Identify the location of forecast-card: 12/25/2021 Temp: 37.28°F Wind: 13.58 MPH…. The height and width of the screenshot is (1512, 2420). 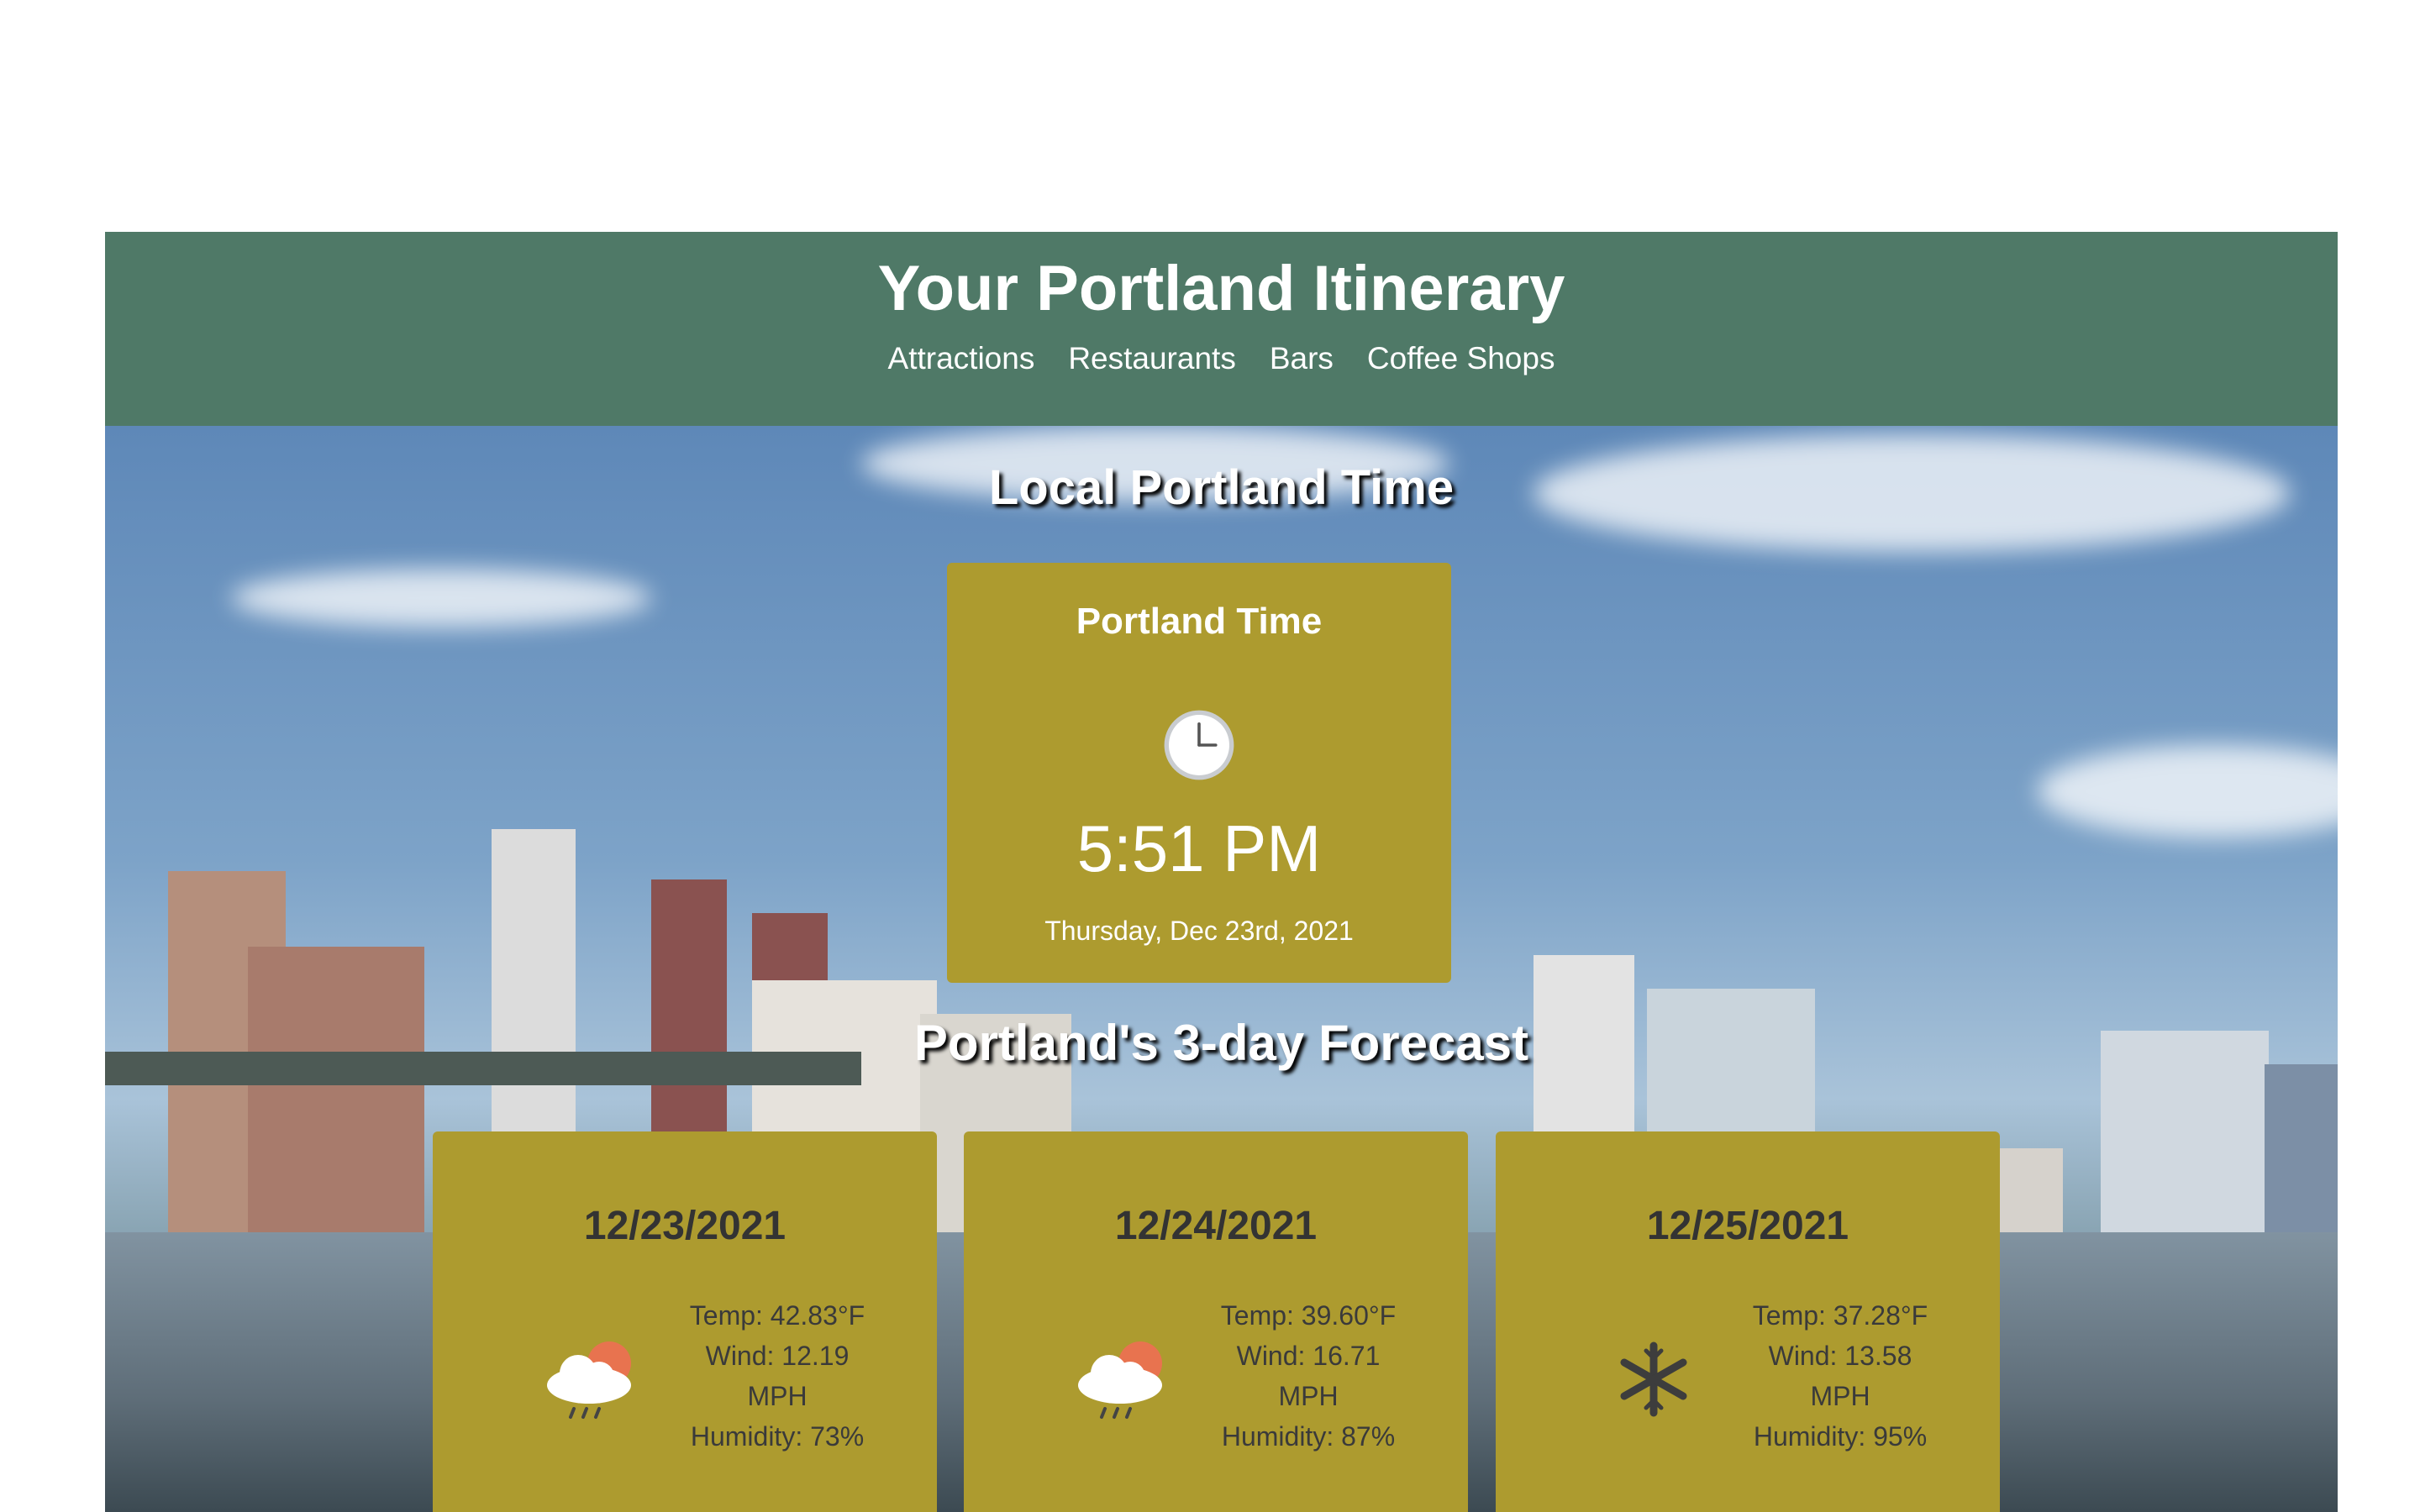
(1748, 1321).